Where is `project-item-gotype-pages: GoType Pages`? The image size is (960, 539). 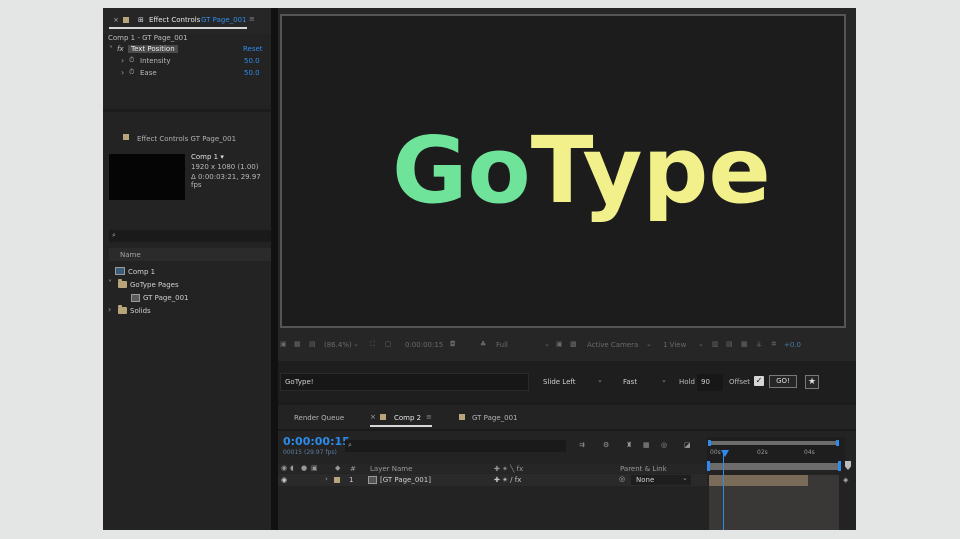
project-item-gotype-pages: GoType Pages is located at coordinates (154, 285).